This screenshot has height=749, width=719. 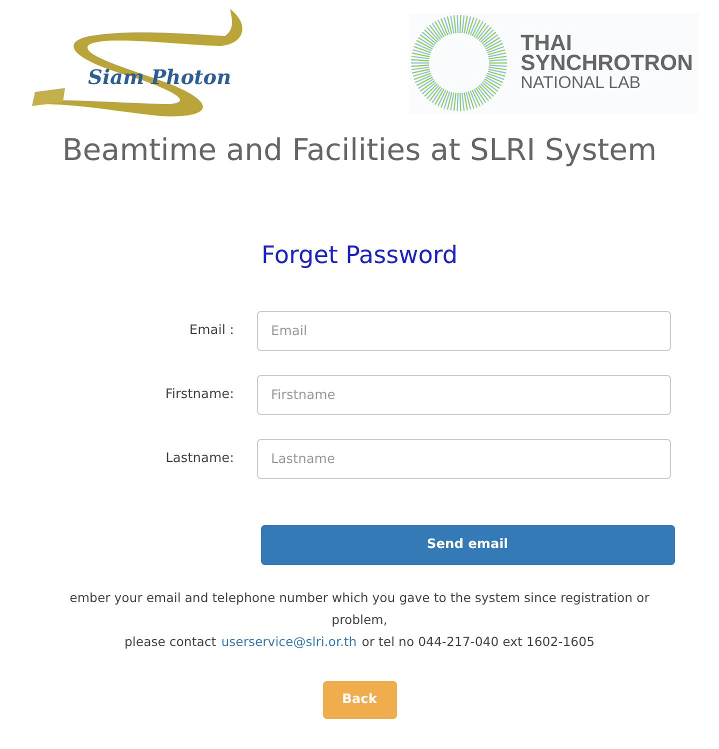 I want to click on notice-text: ember your email and telephone number which you gave to the system since registration or, so click(x=360, y=598).